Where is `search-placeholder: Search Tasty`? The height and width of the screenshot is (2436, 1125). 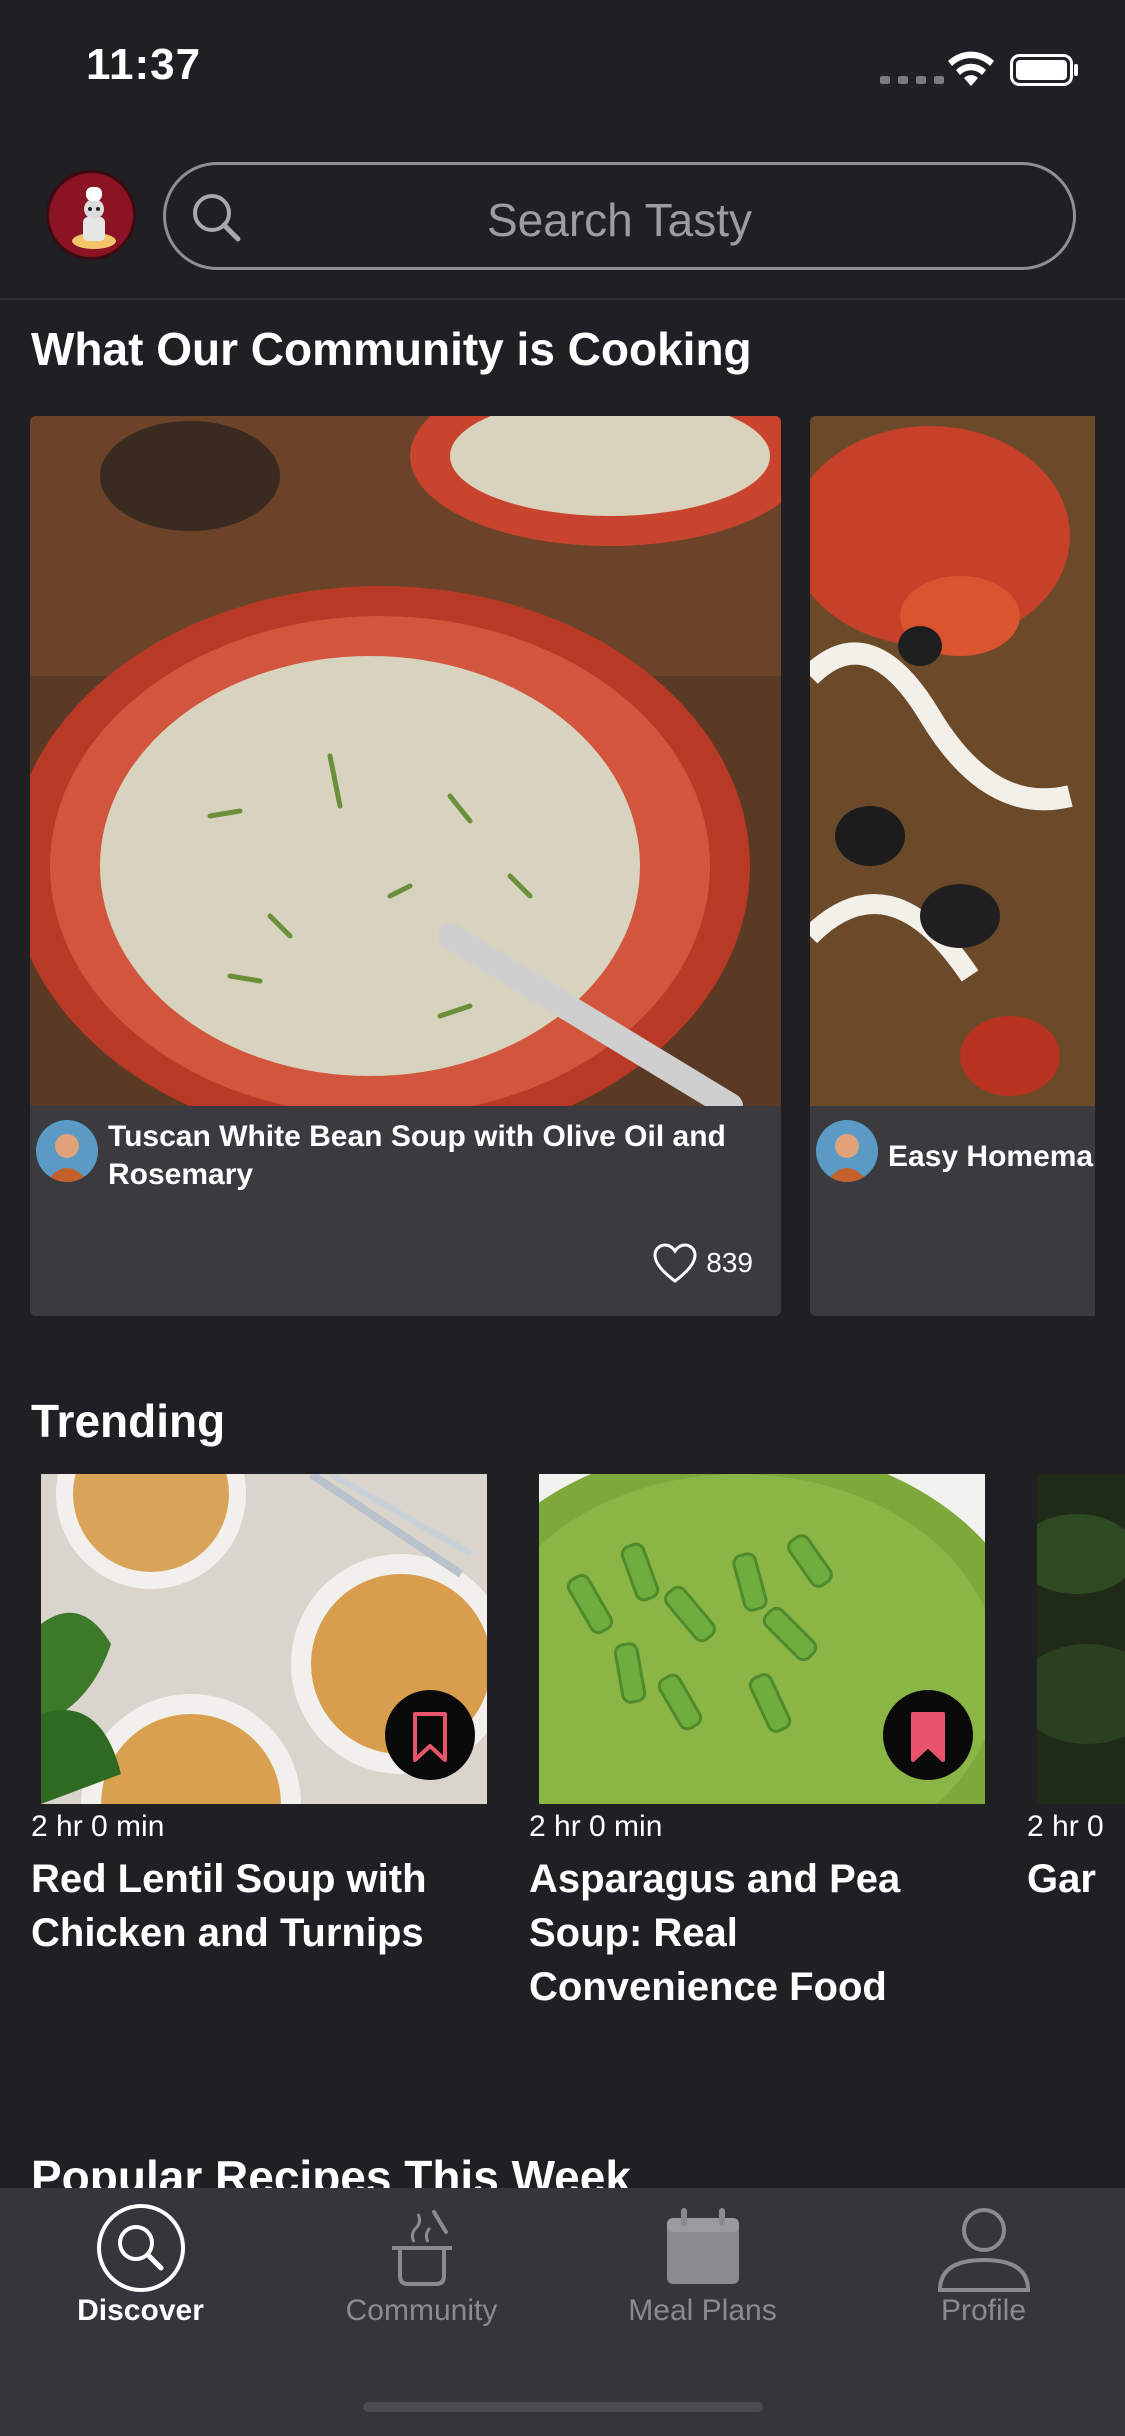
search-placeholder: Search Tasty is located at coordinates (619, 220).